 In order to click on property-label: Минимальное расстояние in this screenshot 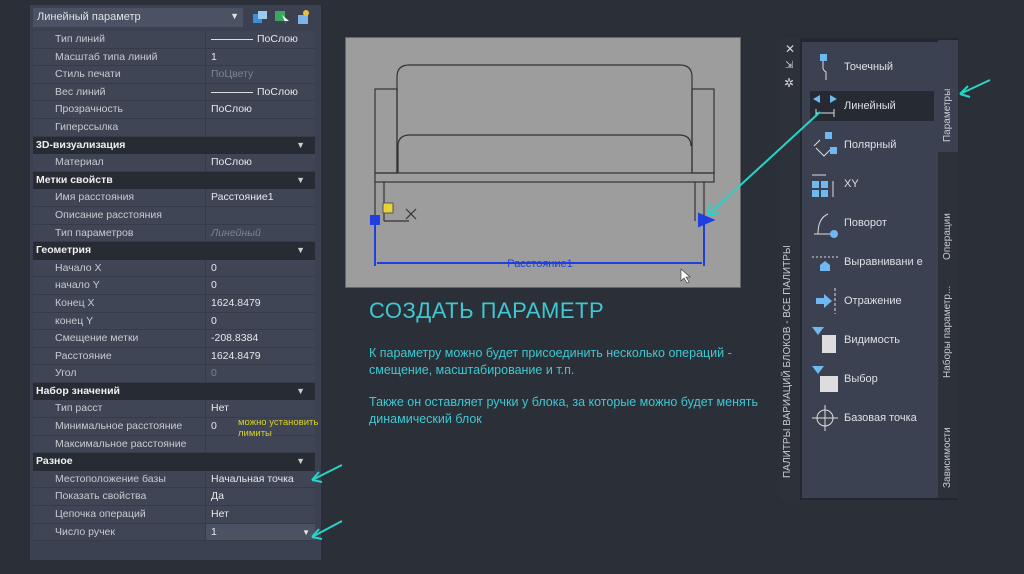, I will do `click(119, 426)`.